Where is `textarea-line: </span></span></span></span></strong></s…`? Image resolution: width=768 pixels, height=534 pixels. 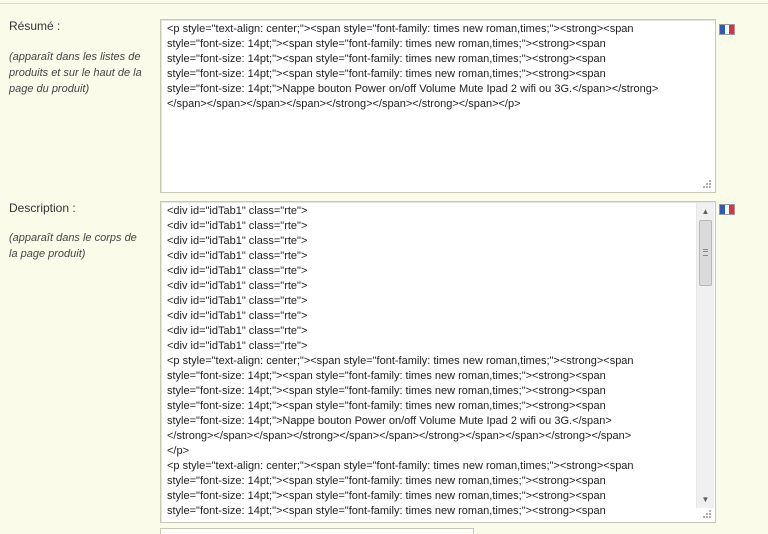 textarea-line: </span></span></span></span></strong></s… is located at coordinates (344, 104).